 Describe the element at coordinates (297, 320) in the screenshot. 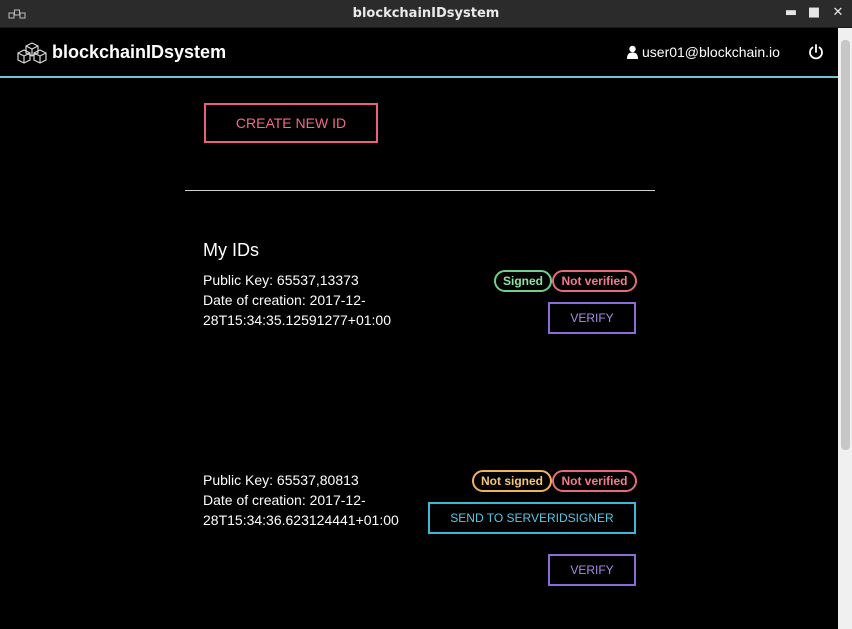

I see `creation-date-line2: 28T15:34:35.12591277+01:00` at that location.